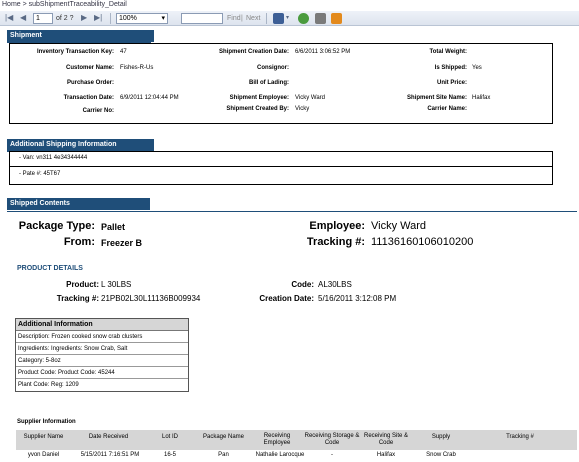 Image resolution: width=579 pixels, height=462 pixels. I want to click on product-label: Product:, so click(82, 284).